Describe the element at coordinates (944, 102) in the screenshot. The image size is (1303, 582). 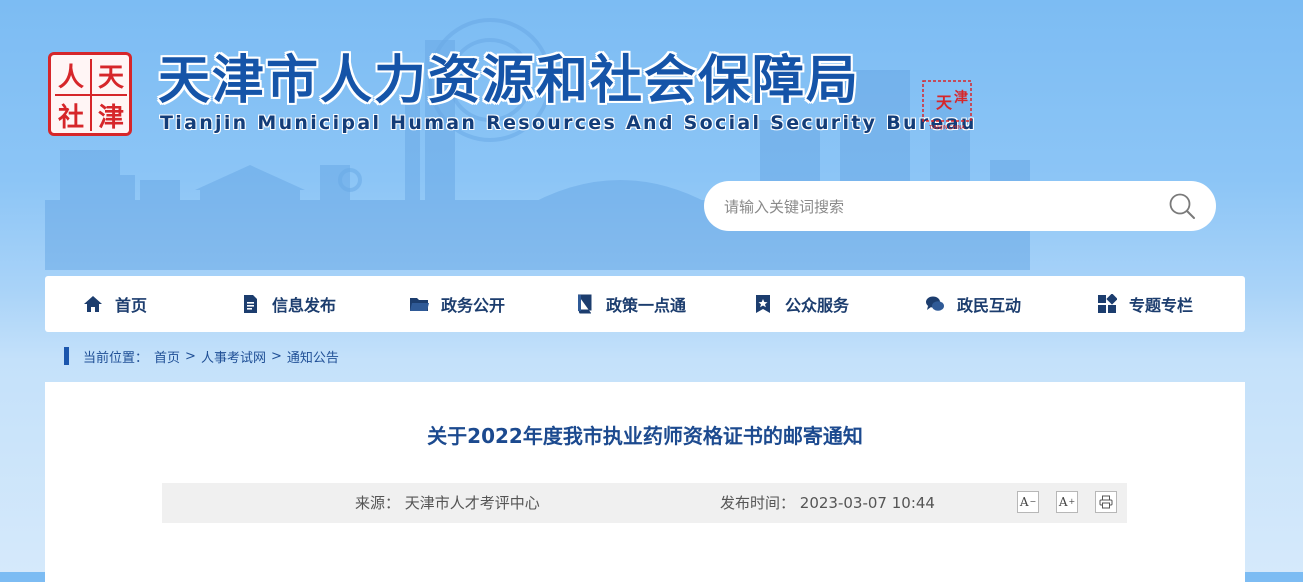
I see `city-seal-char: 天` at that location.